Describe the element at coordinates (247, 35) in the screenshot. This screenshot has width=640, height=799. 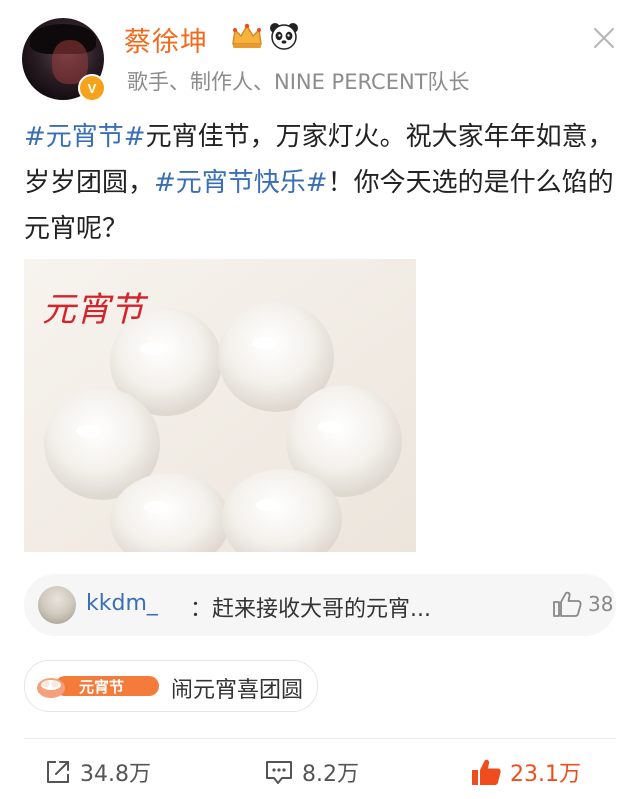
I see `crown-icon` at that location.